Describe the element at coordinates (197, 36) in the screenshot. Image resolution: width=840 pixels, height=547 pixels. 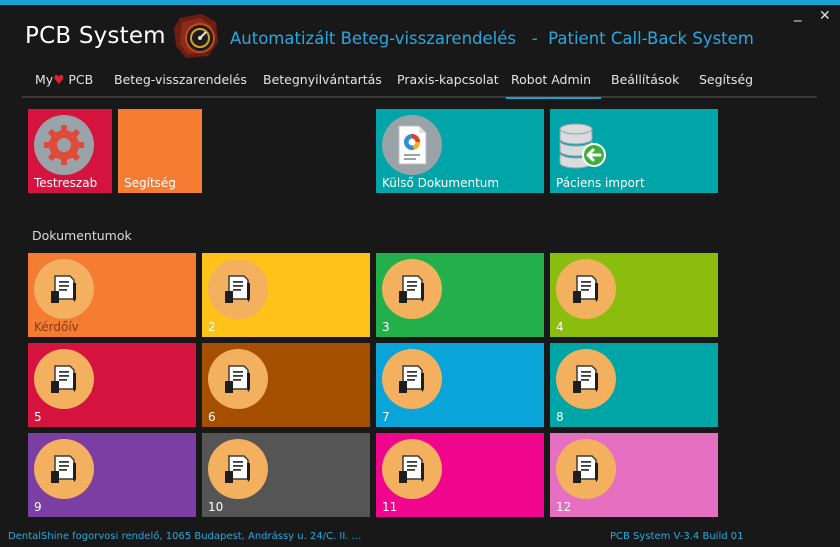
I see `app-logo` at that location.